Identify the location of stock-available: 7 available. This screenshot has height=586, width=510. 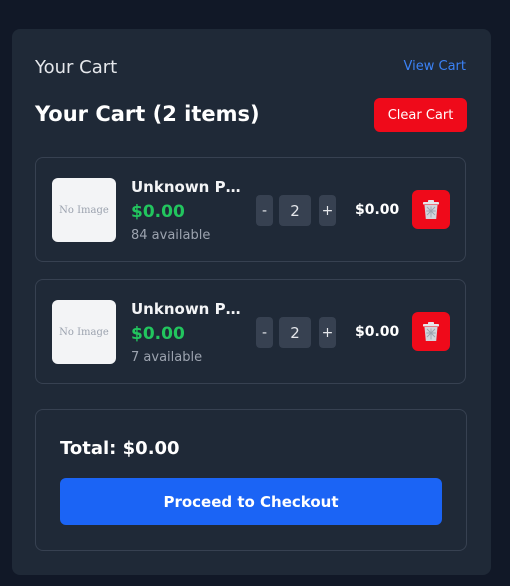
(167, 357).